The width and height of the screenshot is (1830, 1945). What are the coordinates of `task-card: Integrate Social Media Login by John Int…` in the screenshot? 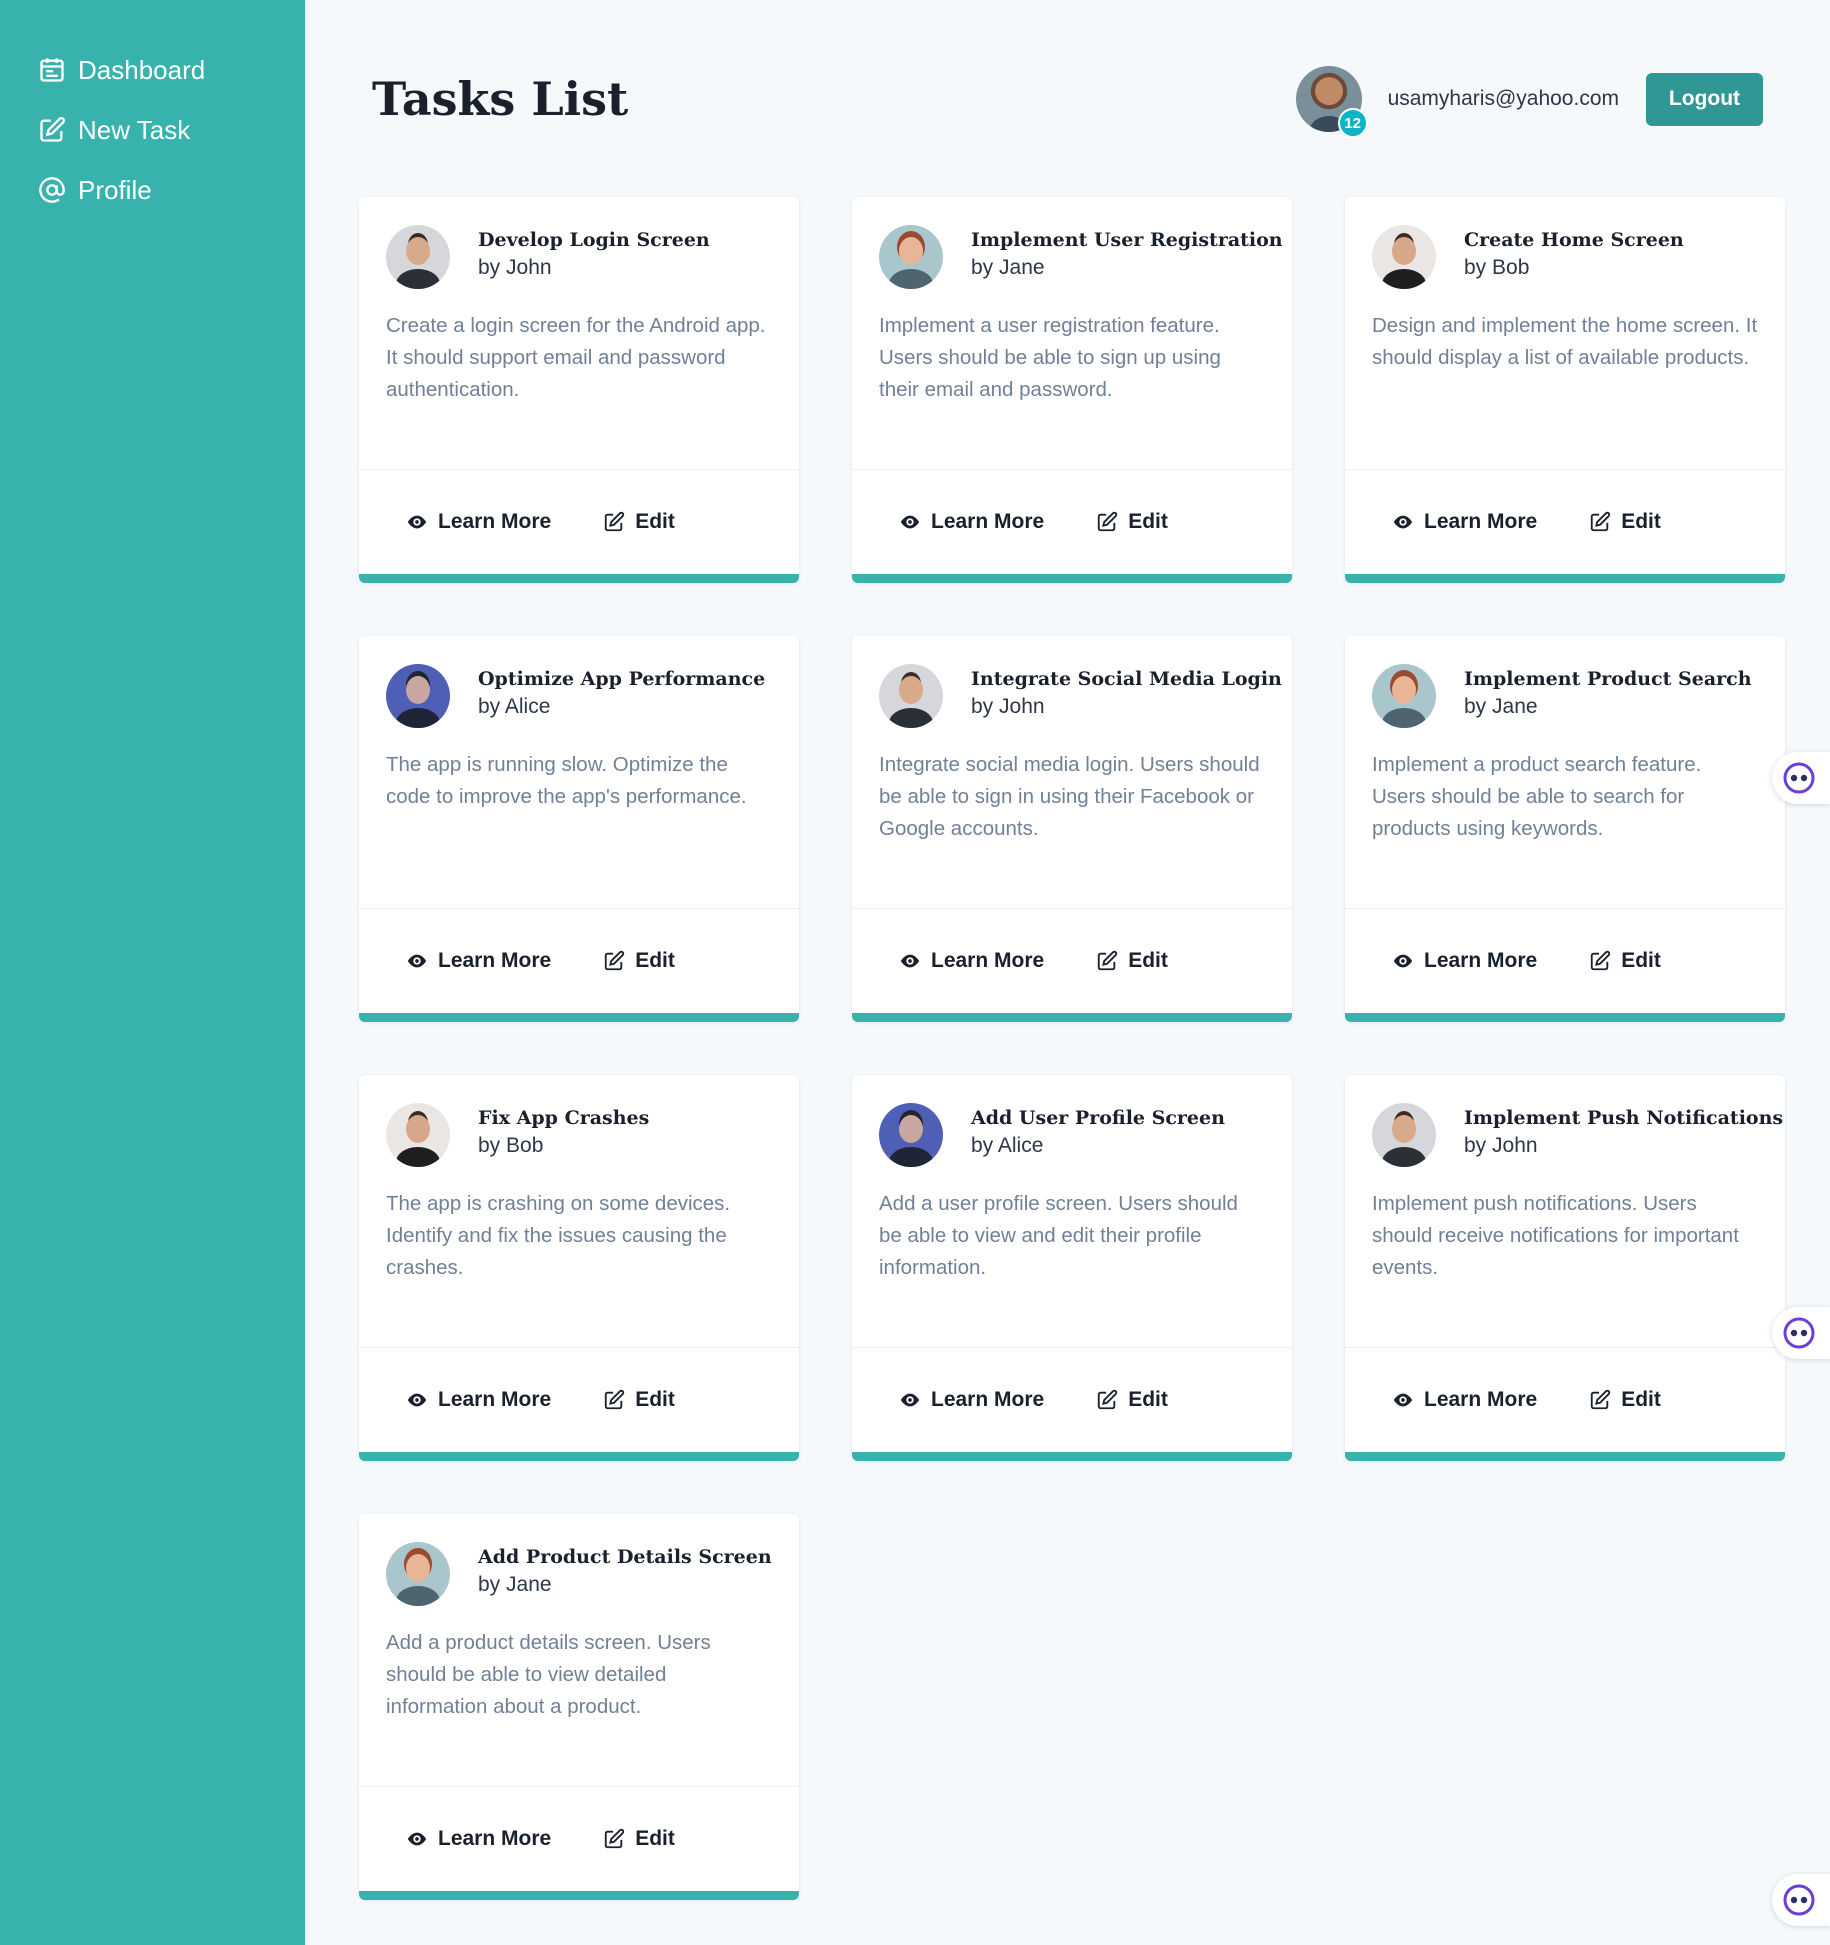 It's located at (1072, 829).